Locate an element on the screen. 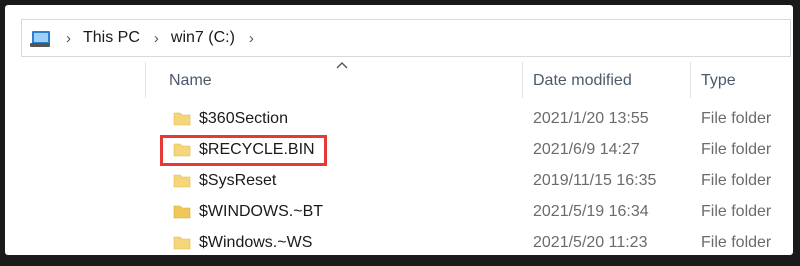 This screenshot has height=266, width=800. breadcrumb-drive-c: win7 (C:) is located at coordinates (203, 38).